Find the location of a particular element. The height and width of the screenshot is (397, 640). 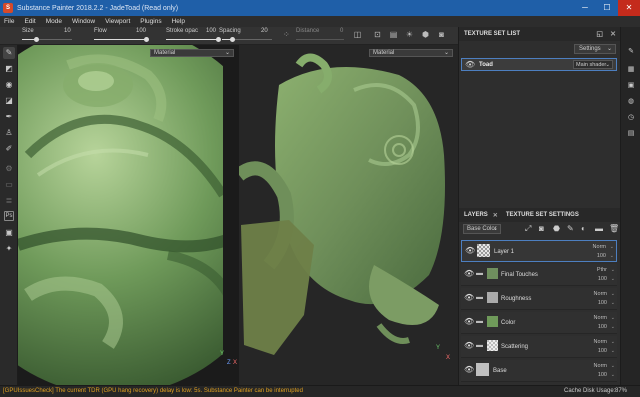

flow-slider is located at coordinates (121, 39).